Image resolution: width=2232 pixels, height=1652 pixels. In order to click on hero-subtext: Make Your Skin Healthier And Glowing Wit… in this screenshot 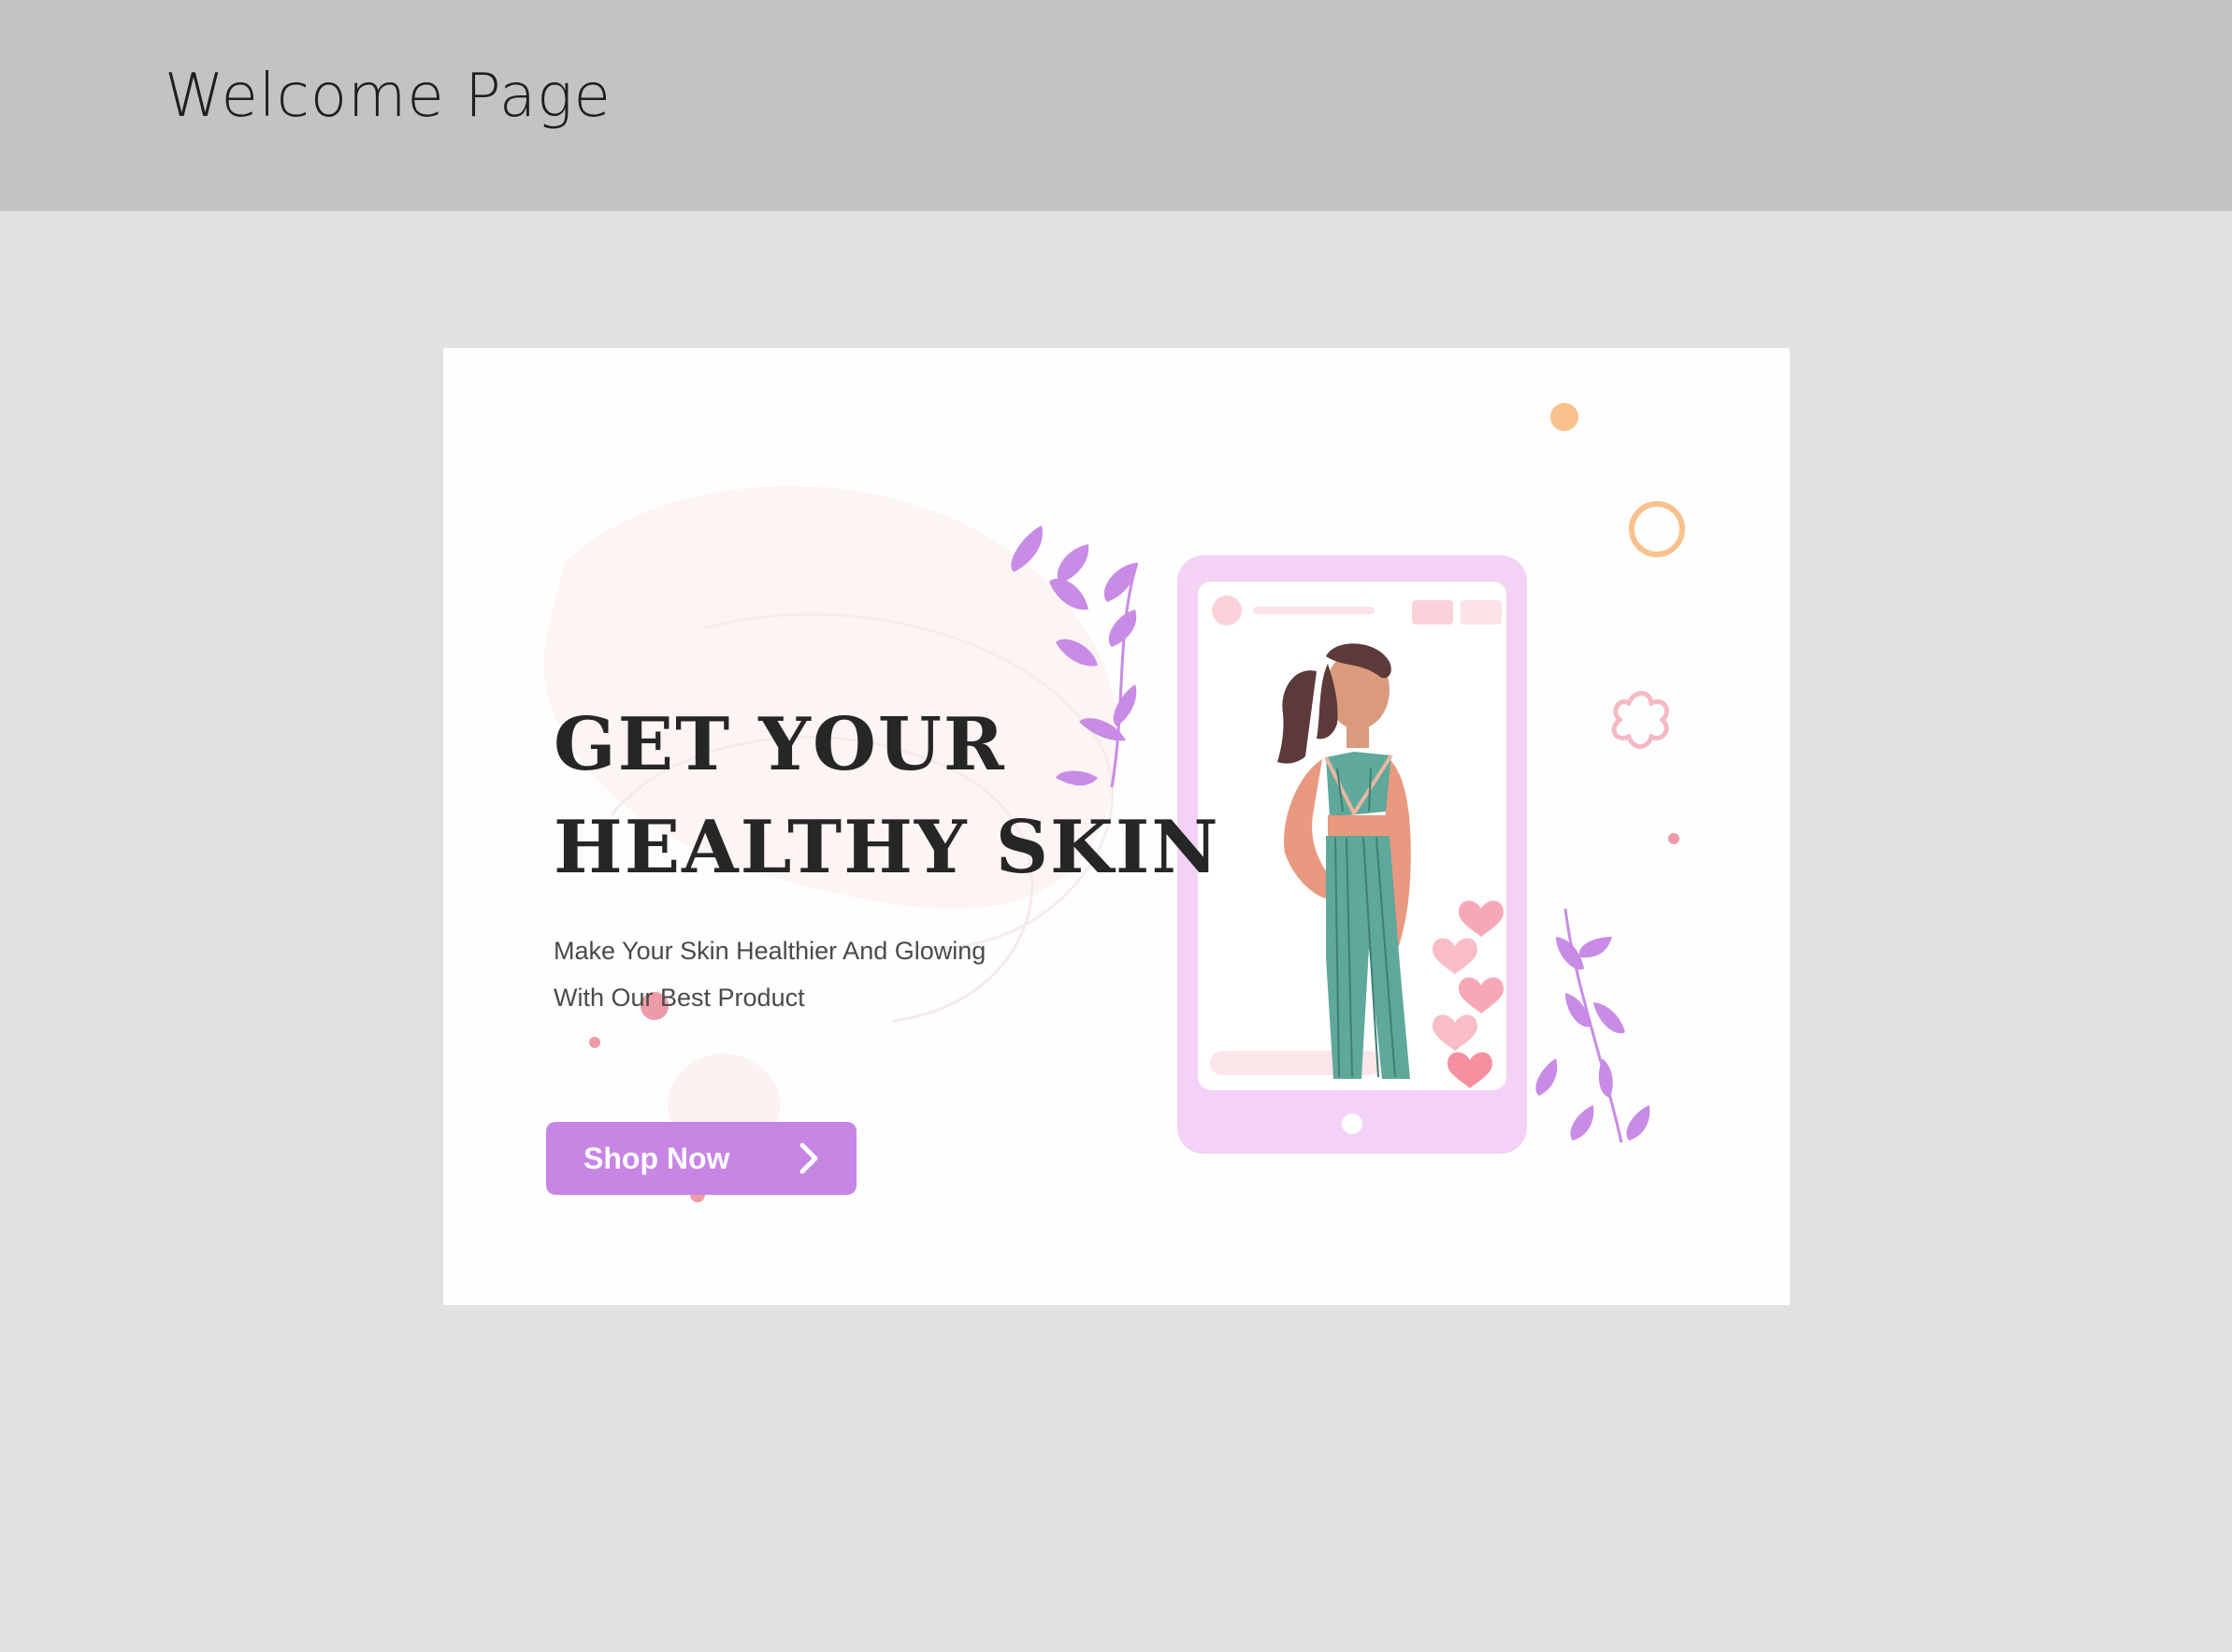, I will do `click(815, 974)`.